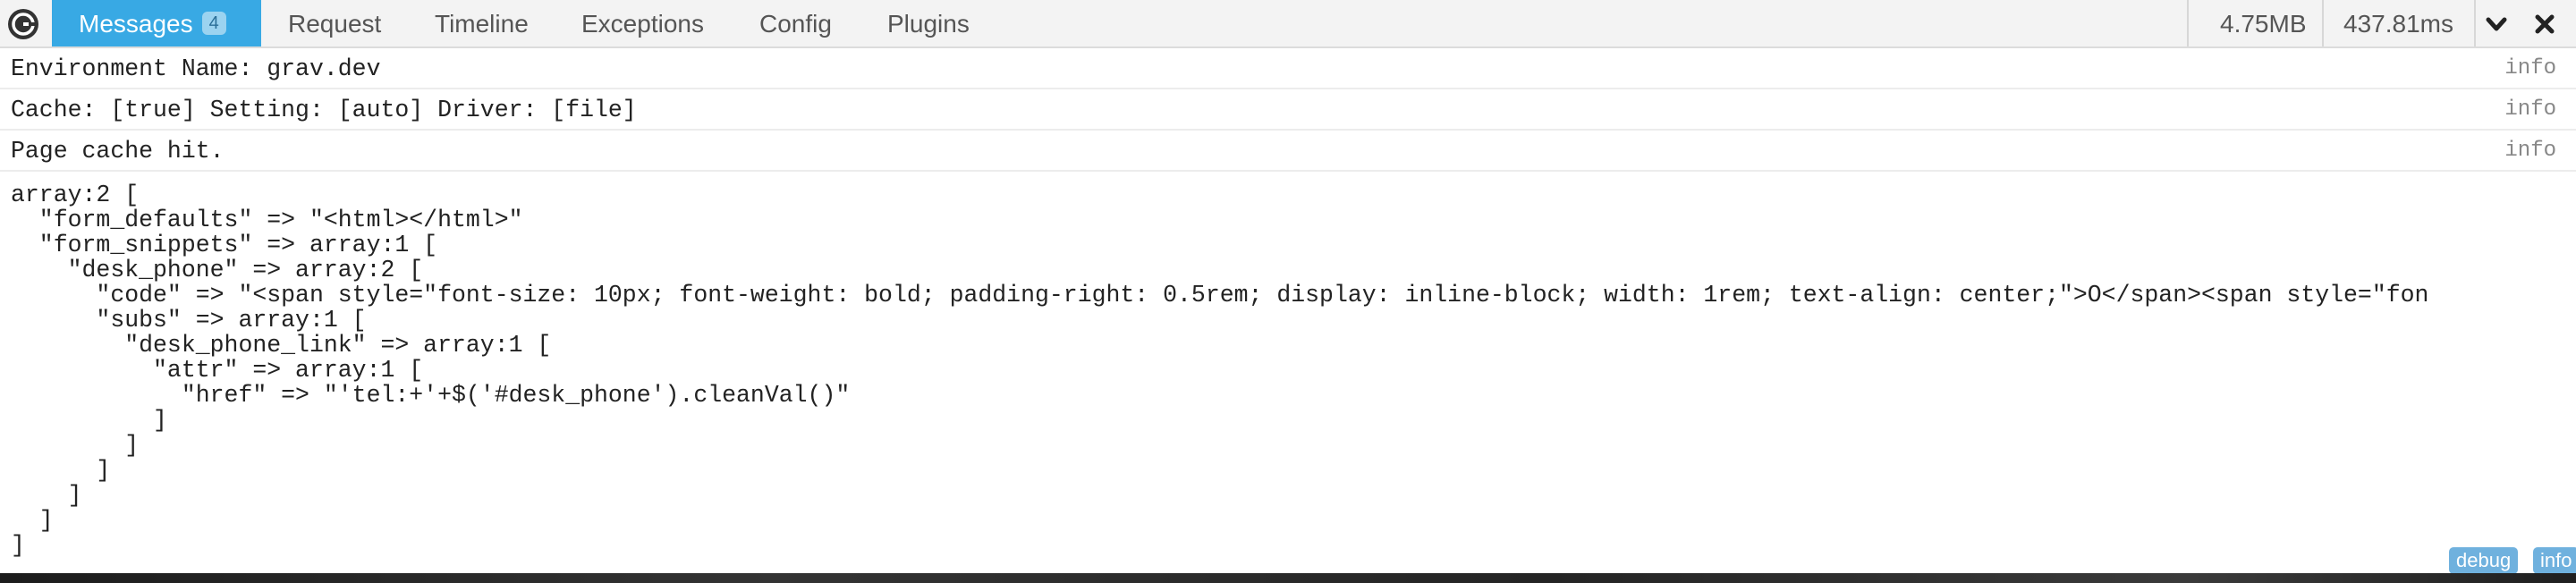  I want to click on tab-messages: Messages 4, so click(156, 23).